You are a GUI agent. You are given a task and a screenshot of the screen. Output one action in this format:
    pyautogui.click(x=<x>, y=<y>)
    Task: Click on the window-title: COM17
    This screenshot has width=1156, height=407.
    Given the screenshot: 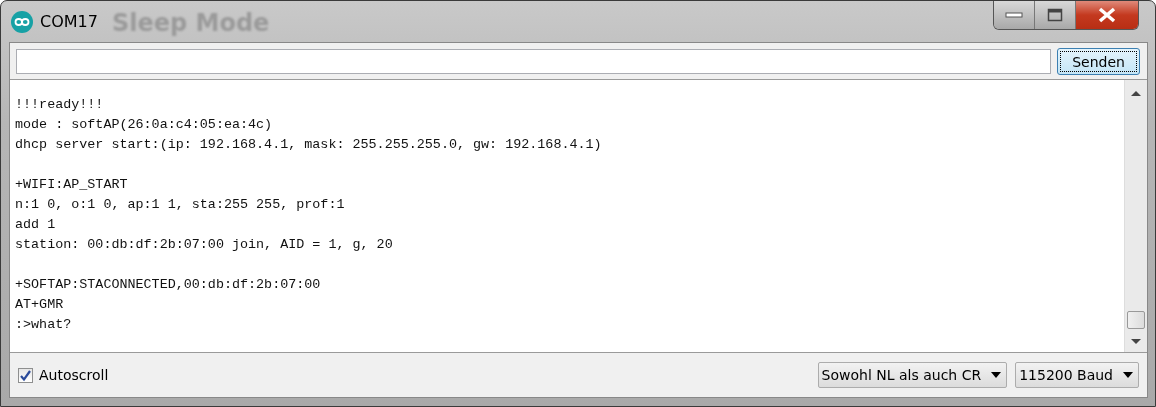 What is the action you would take?
    pyautogui.click(x=69, y=21)
    